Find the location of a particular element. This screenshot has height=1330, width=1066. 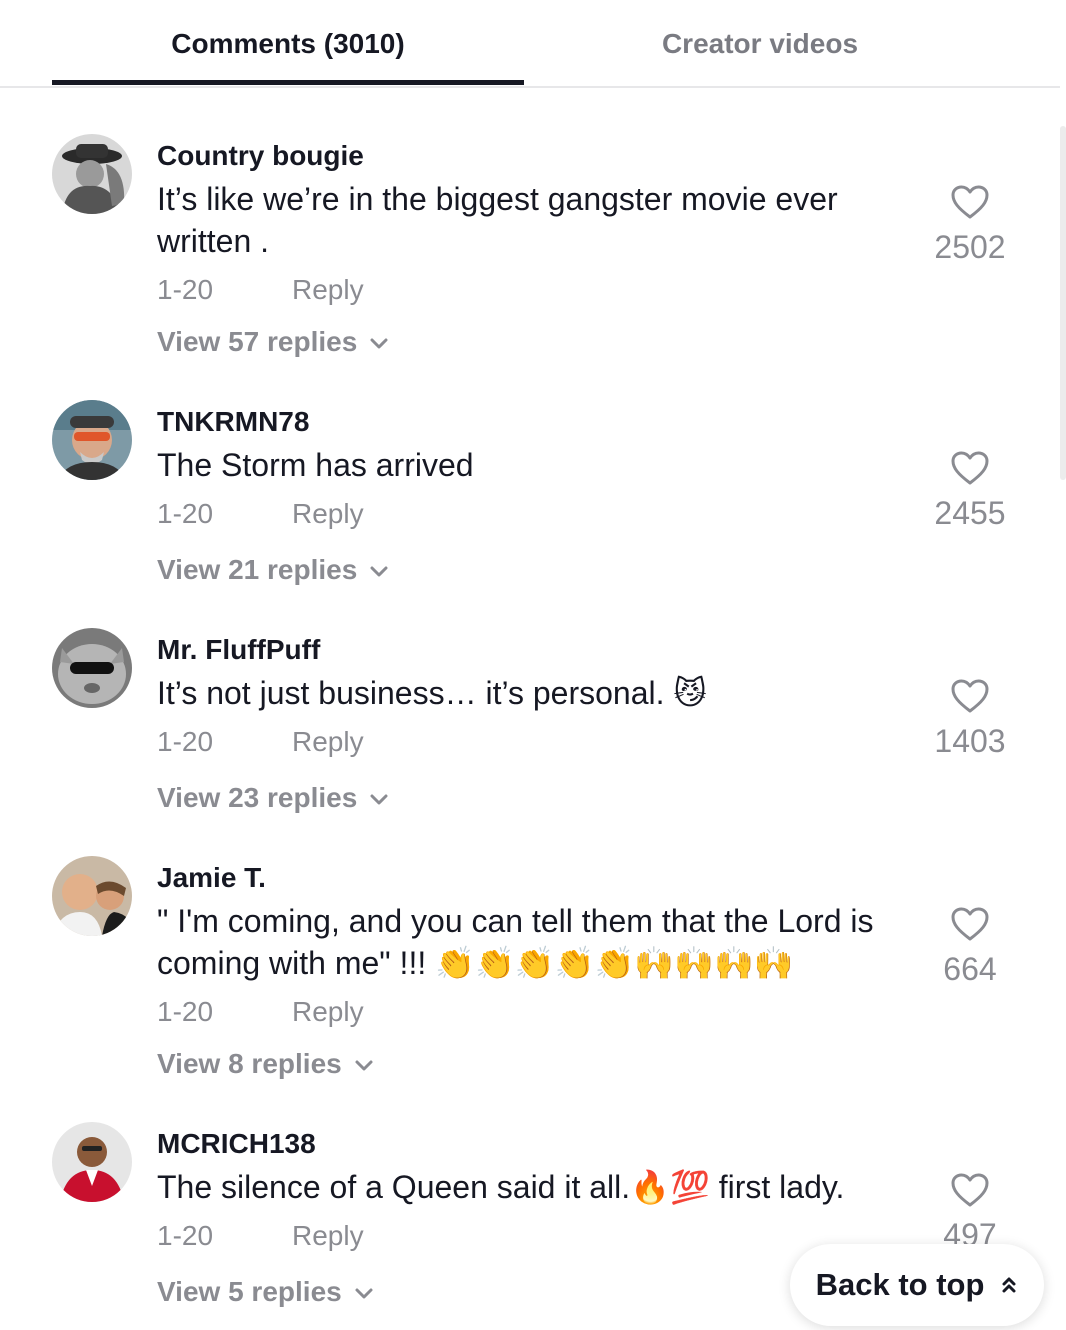

tab-creator-videos: Creator videos is located at coordinates (760, 44).